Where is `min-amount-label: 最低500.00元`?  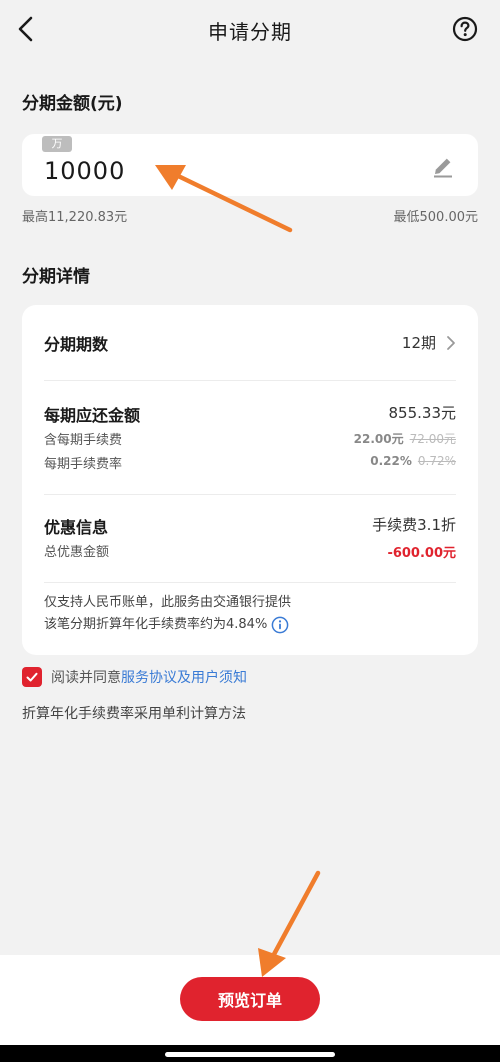
min-amount-label: 最低500.00元 is located at coordinates (436, 217).